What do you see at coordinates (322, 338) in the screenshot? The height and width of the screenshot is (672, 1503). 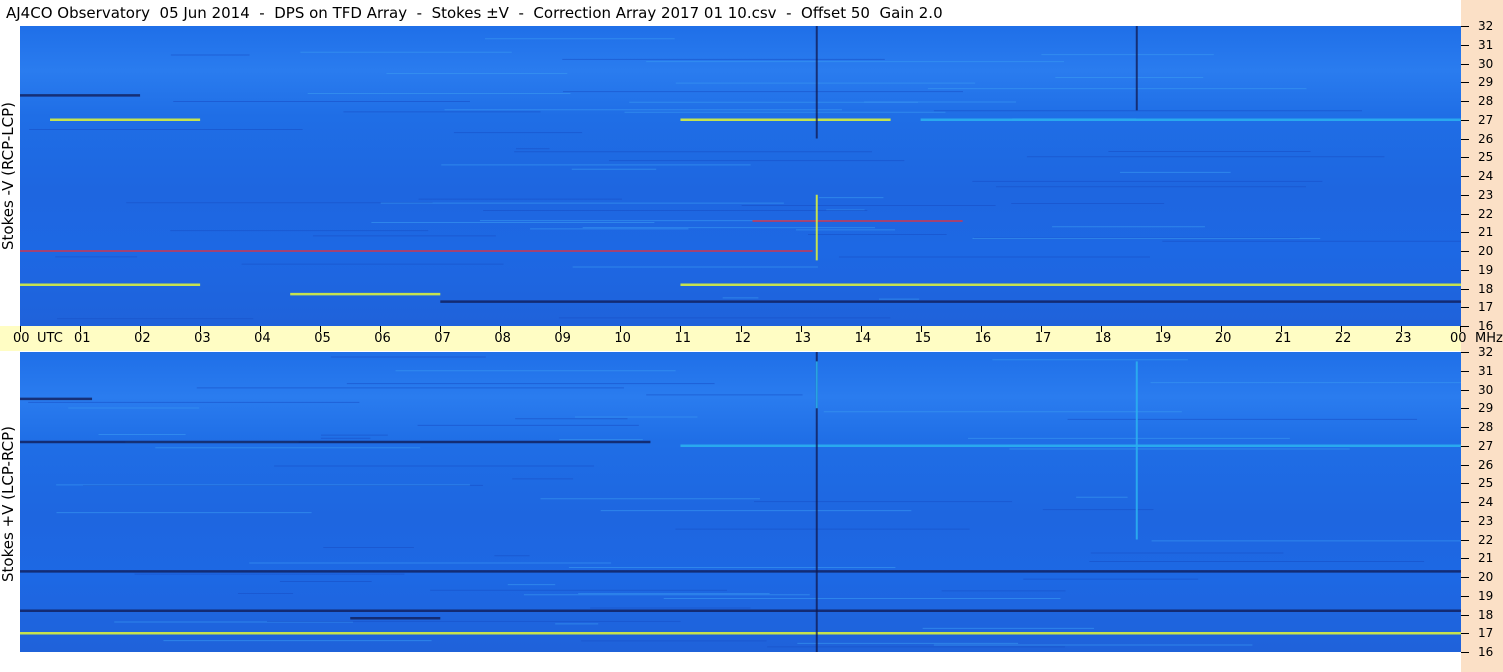 I see `time-tick-label: 05` at bounding box center [322, 338].